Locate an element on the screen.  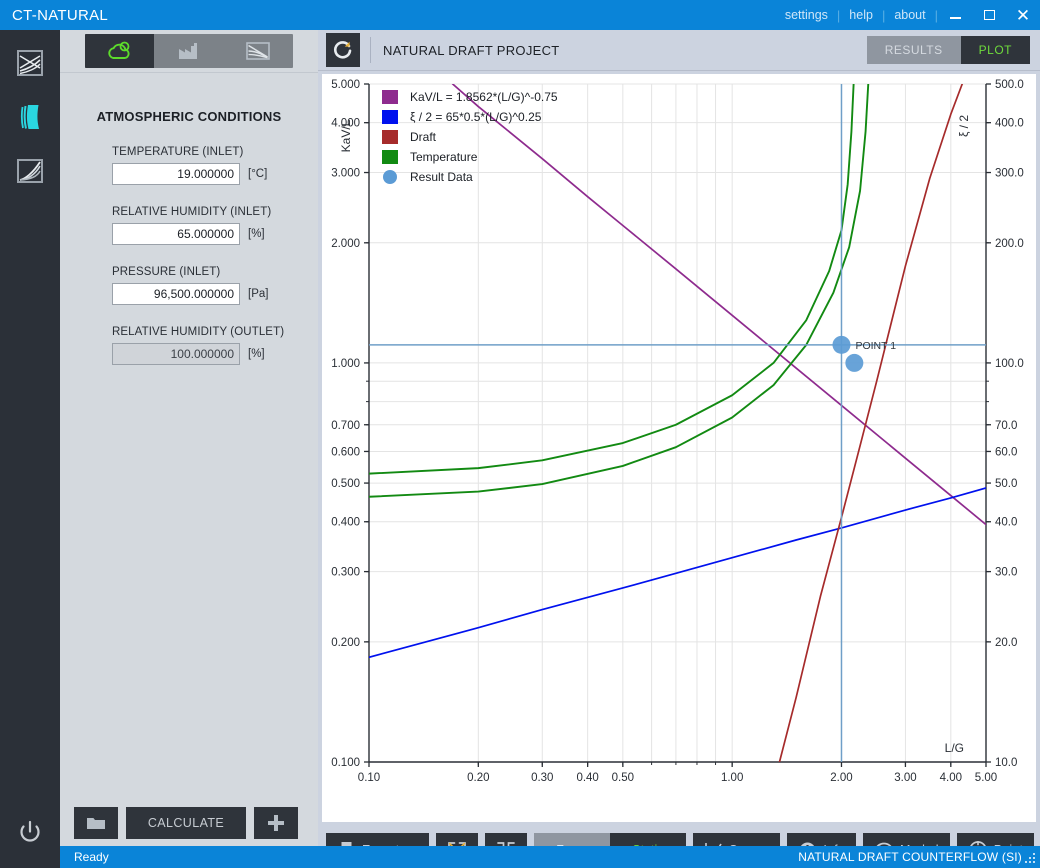
svg-text: 500.0 is located at coordinates (1009, 85).